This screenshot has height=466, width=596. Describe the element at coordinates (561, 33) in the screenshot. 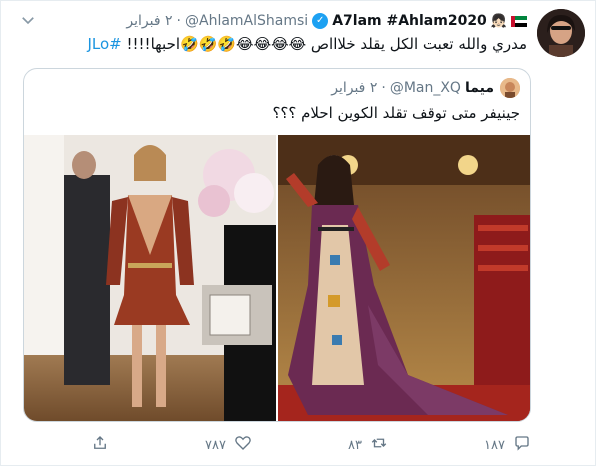

I see `avatar` at that location.